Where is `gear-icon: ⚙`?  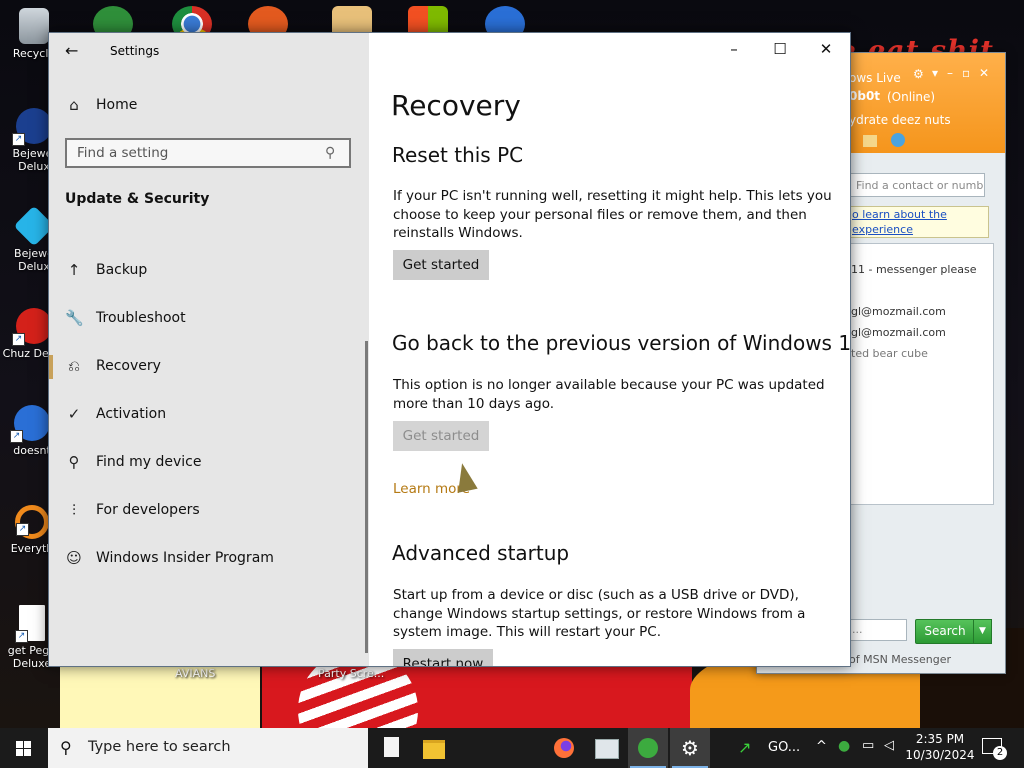 gear-icon: ⚙ is located at coordinates (690, 748).